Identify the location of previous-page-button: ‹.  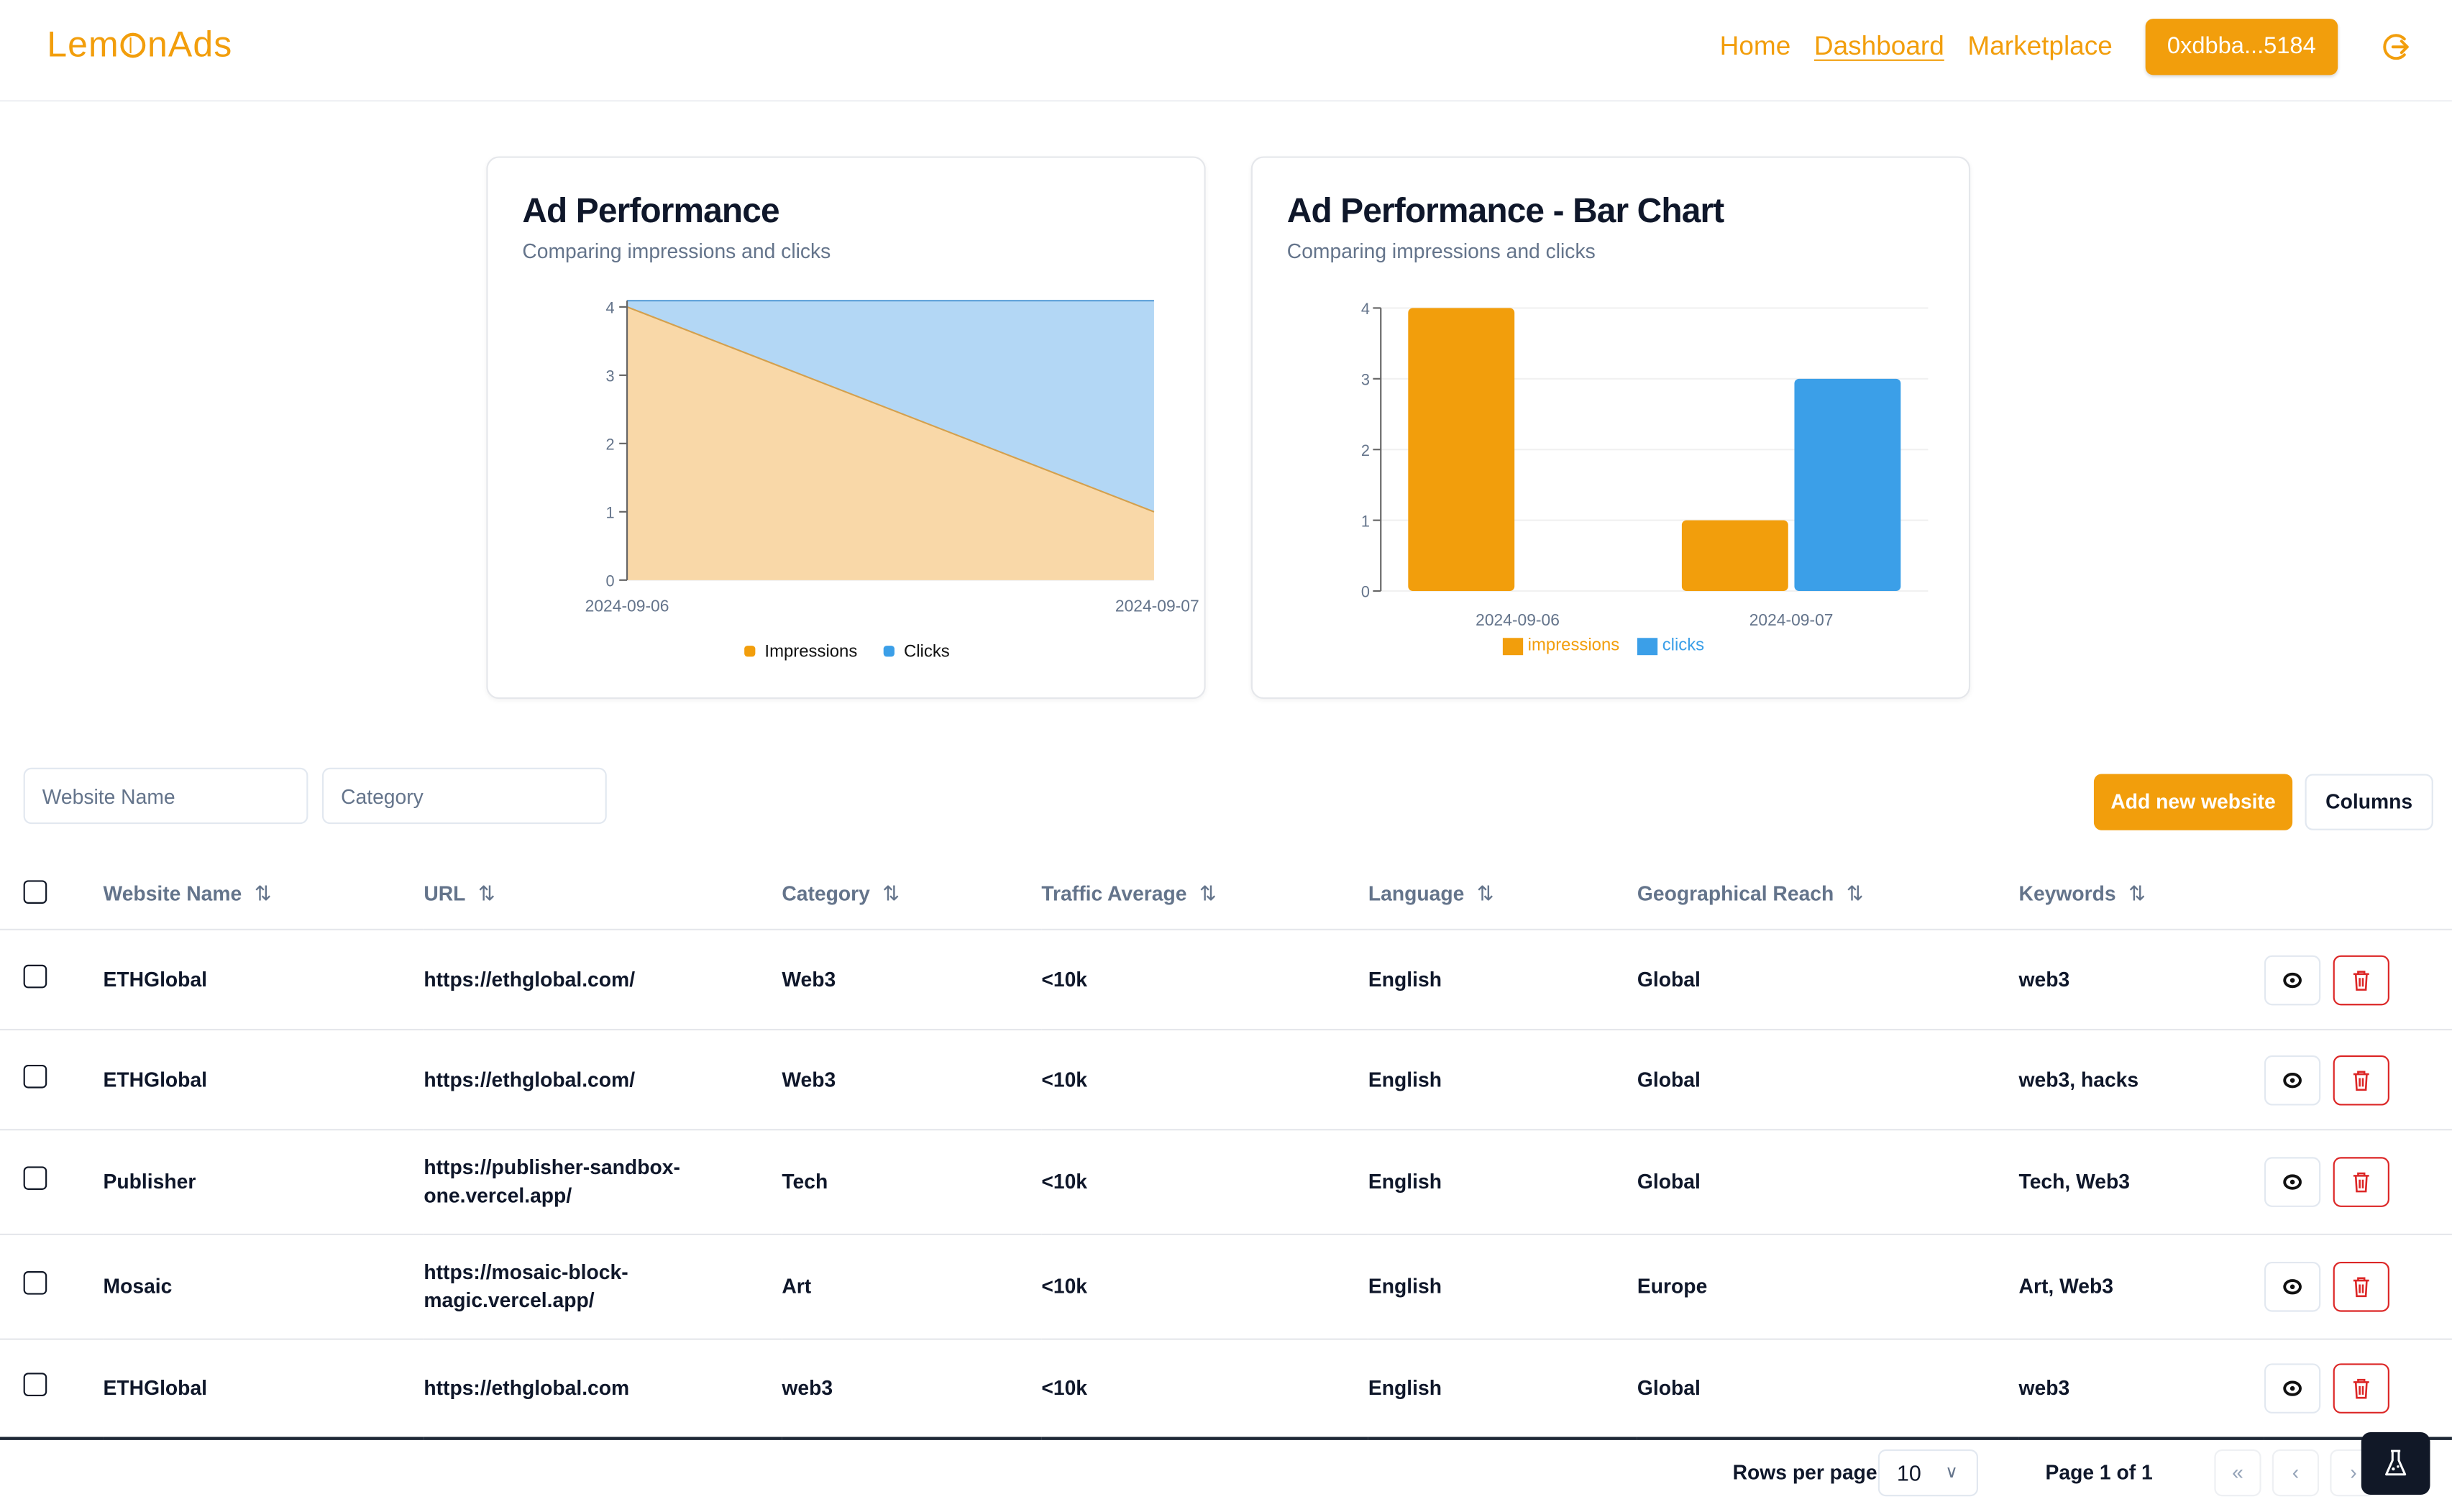
(2296, 1473).